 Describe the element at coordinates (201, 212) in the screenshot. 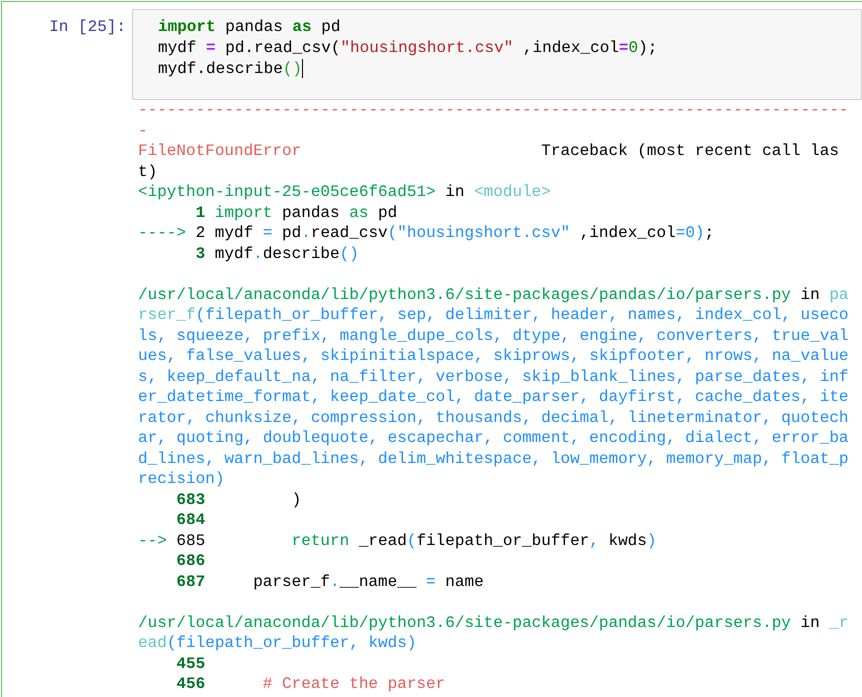

I see `line-number: 1` at that location.